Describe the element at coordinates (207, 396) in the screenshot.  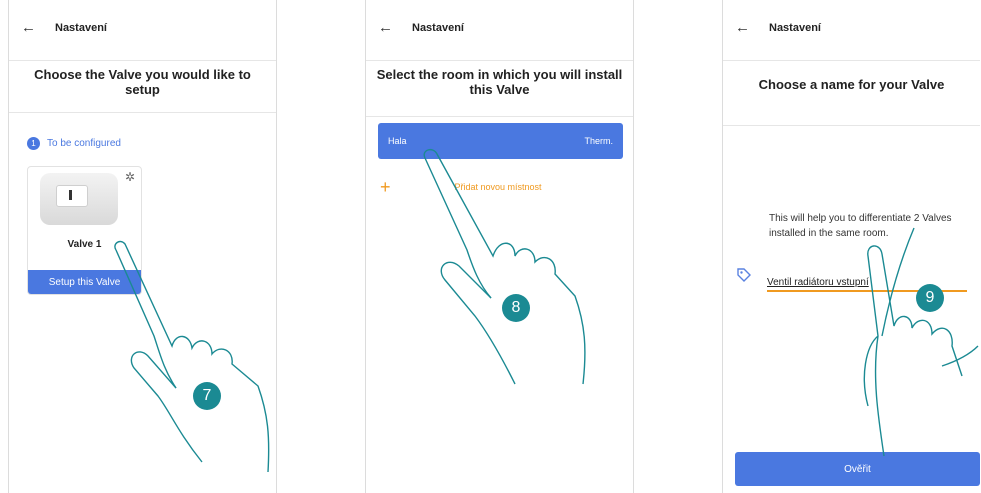
I see `step-marker: 7` at that location.